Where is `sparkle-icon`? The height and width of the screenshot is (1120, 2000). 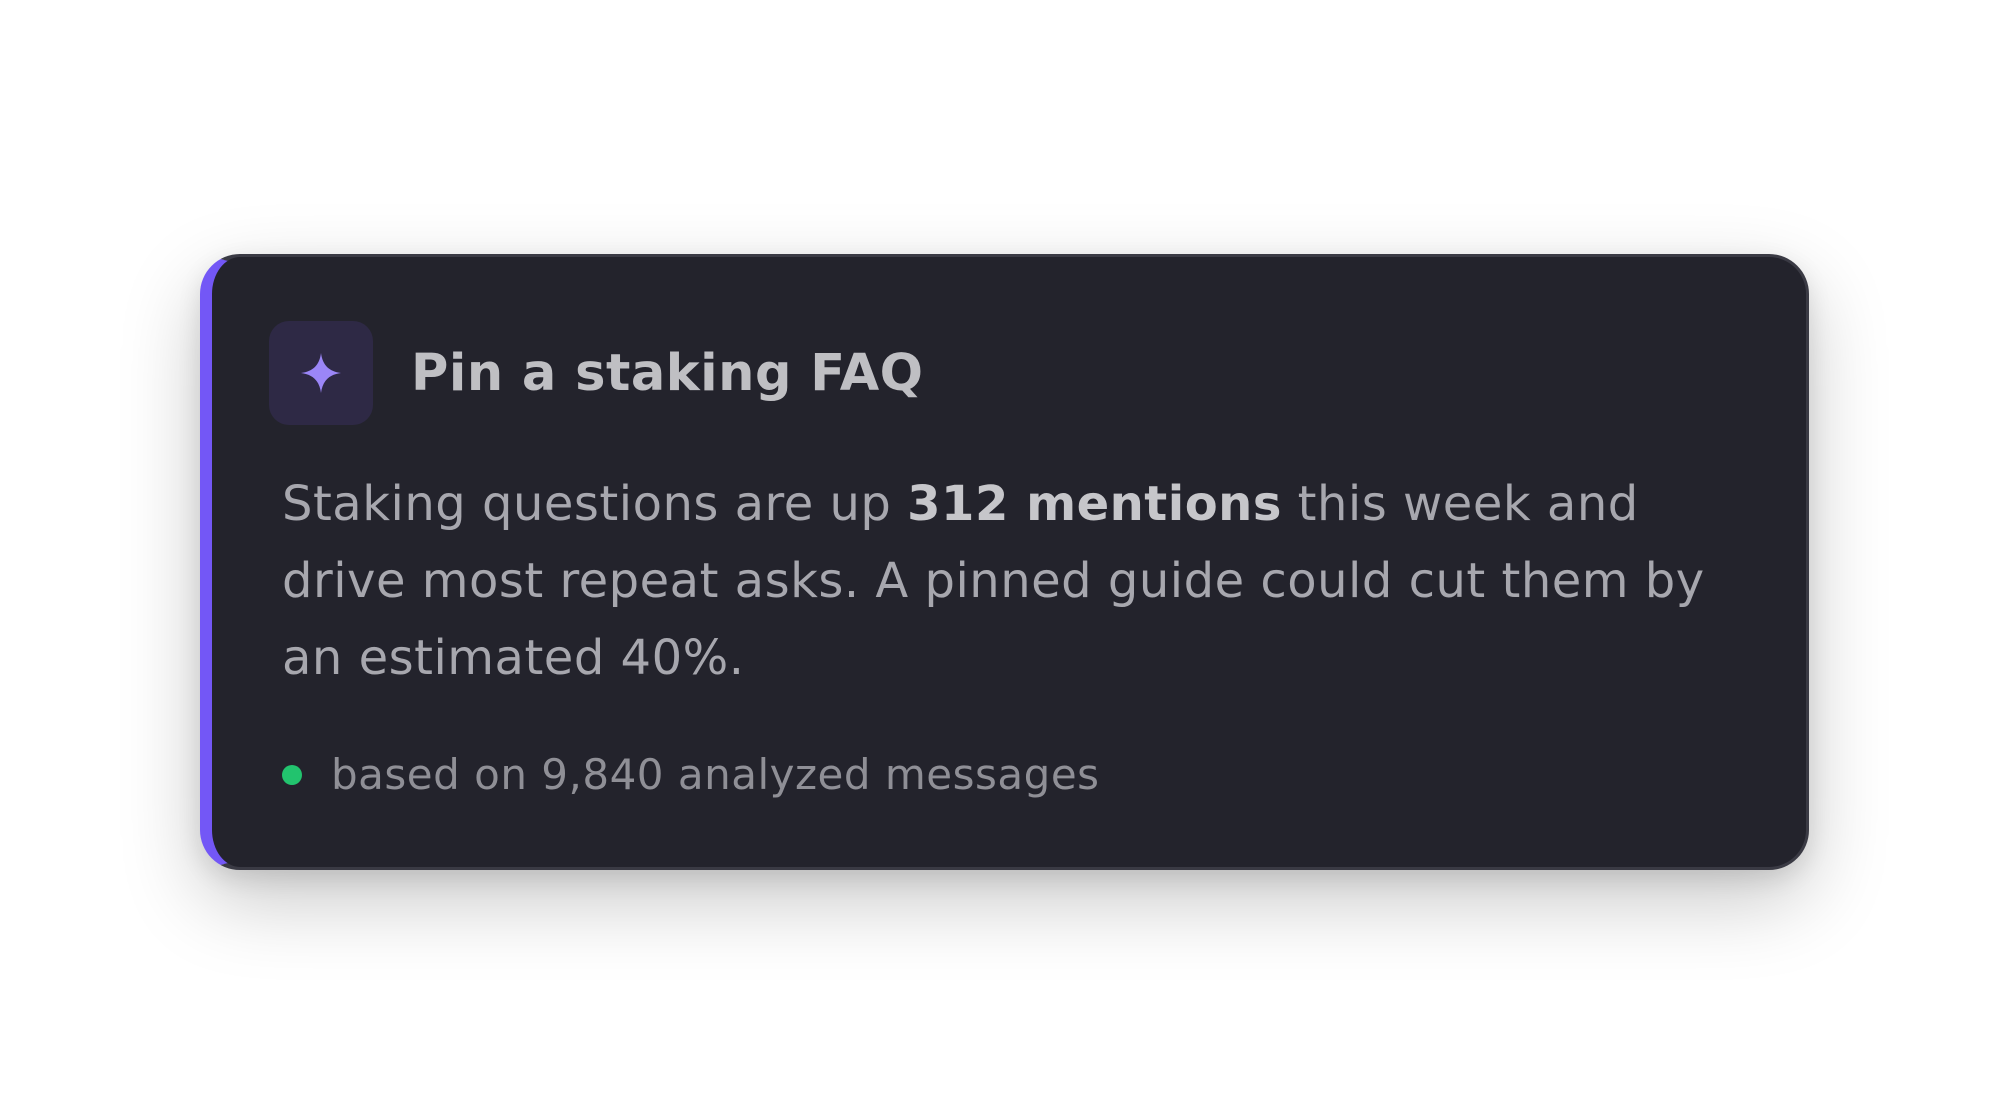 sparkle-icon is located at coordinates (321, 373).